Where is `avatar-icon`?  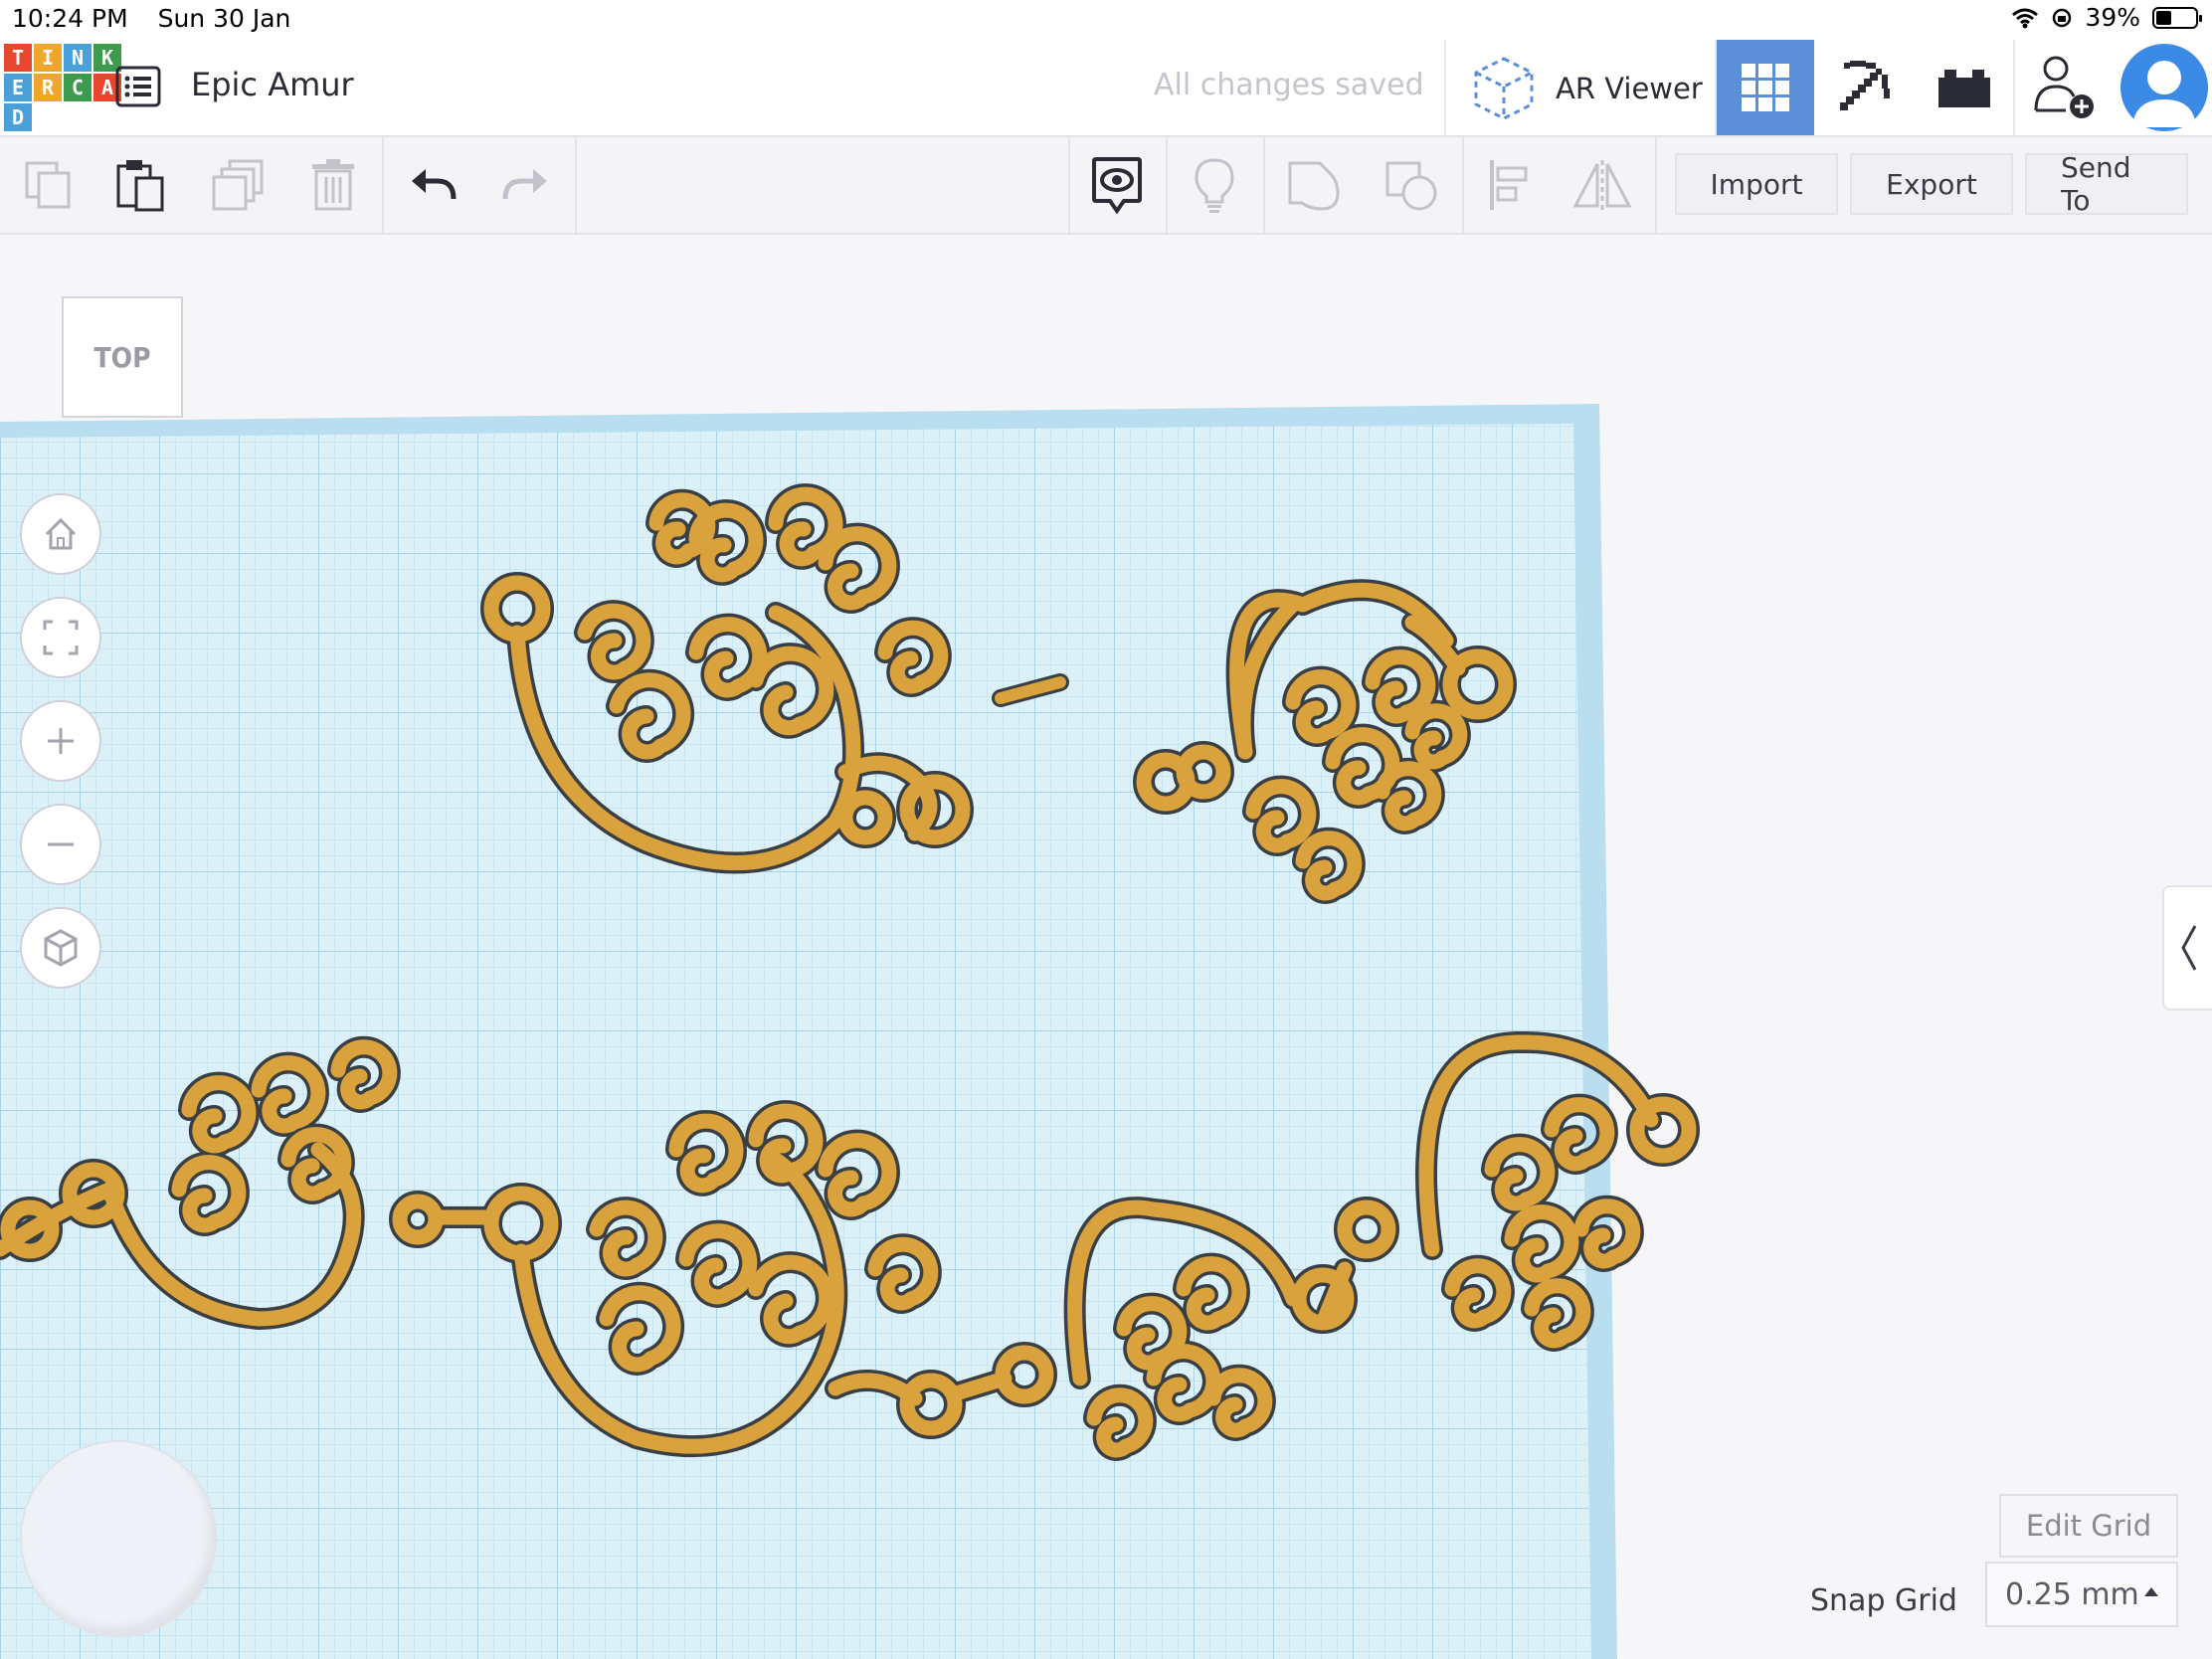 avatar-icon is located at coordinates (2164, 94).